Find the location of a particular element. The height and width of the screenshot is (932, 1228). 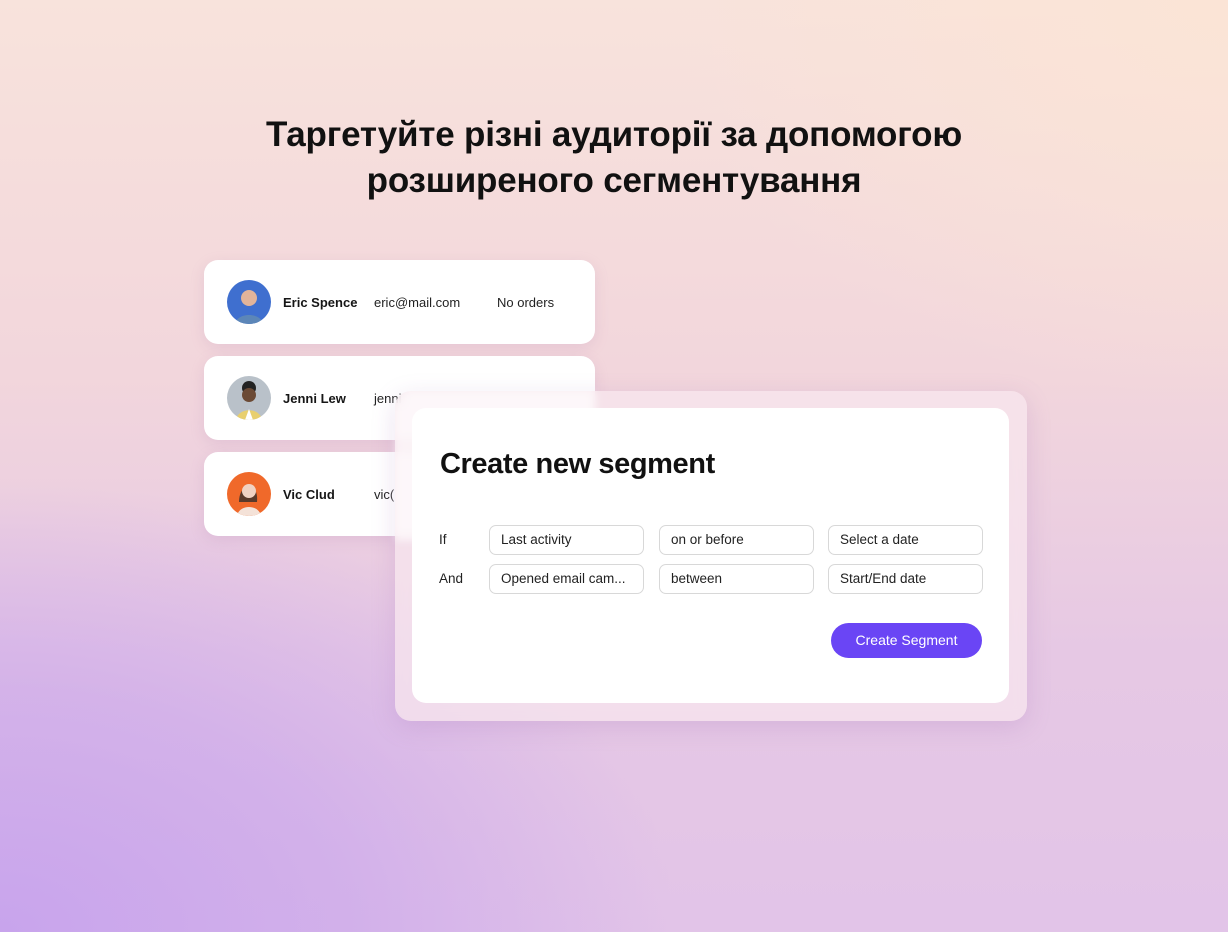

condition-date-range-input: Start/End date is located at coordinates (905, 579).